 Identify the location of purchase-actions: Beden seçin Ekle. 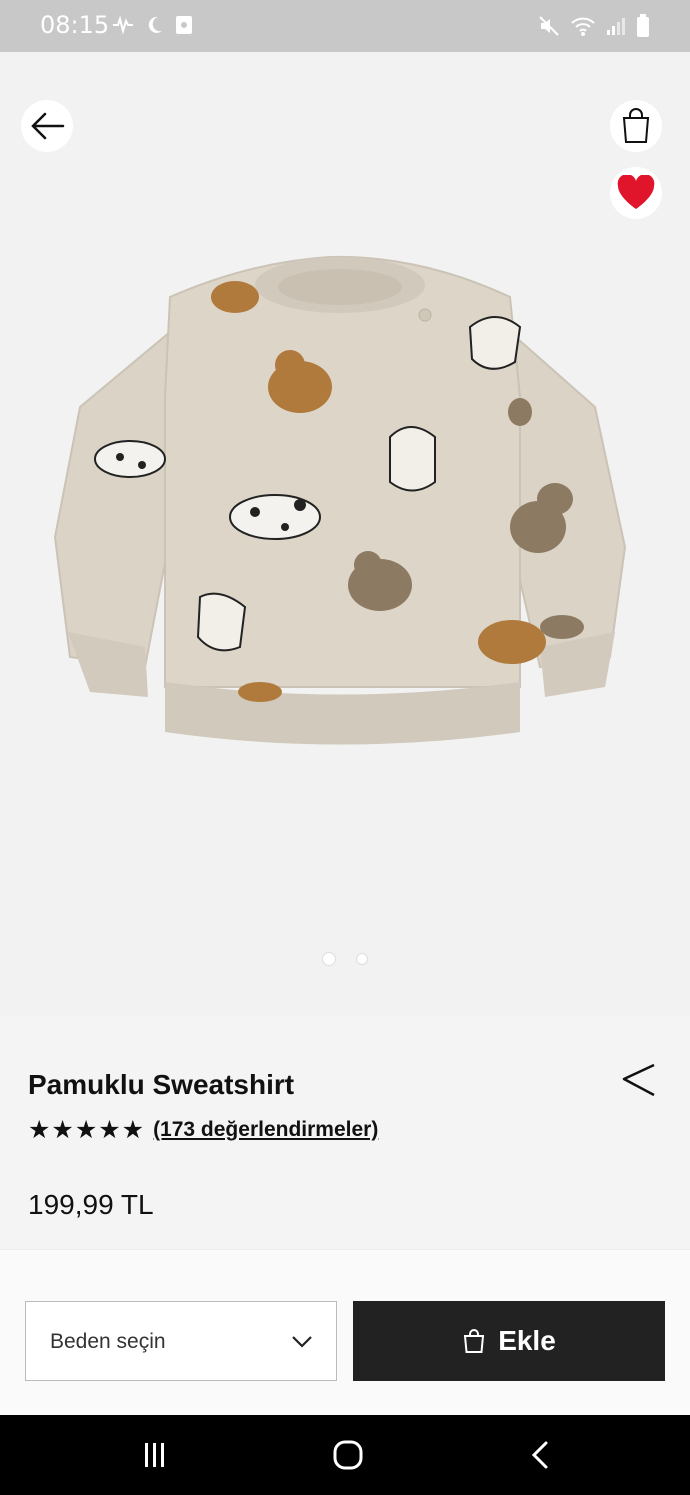
(345, 1332).